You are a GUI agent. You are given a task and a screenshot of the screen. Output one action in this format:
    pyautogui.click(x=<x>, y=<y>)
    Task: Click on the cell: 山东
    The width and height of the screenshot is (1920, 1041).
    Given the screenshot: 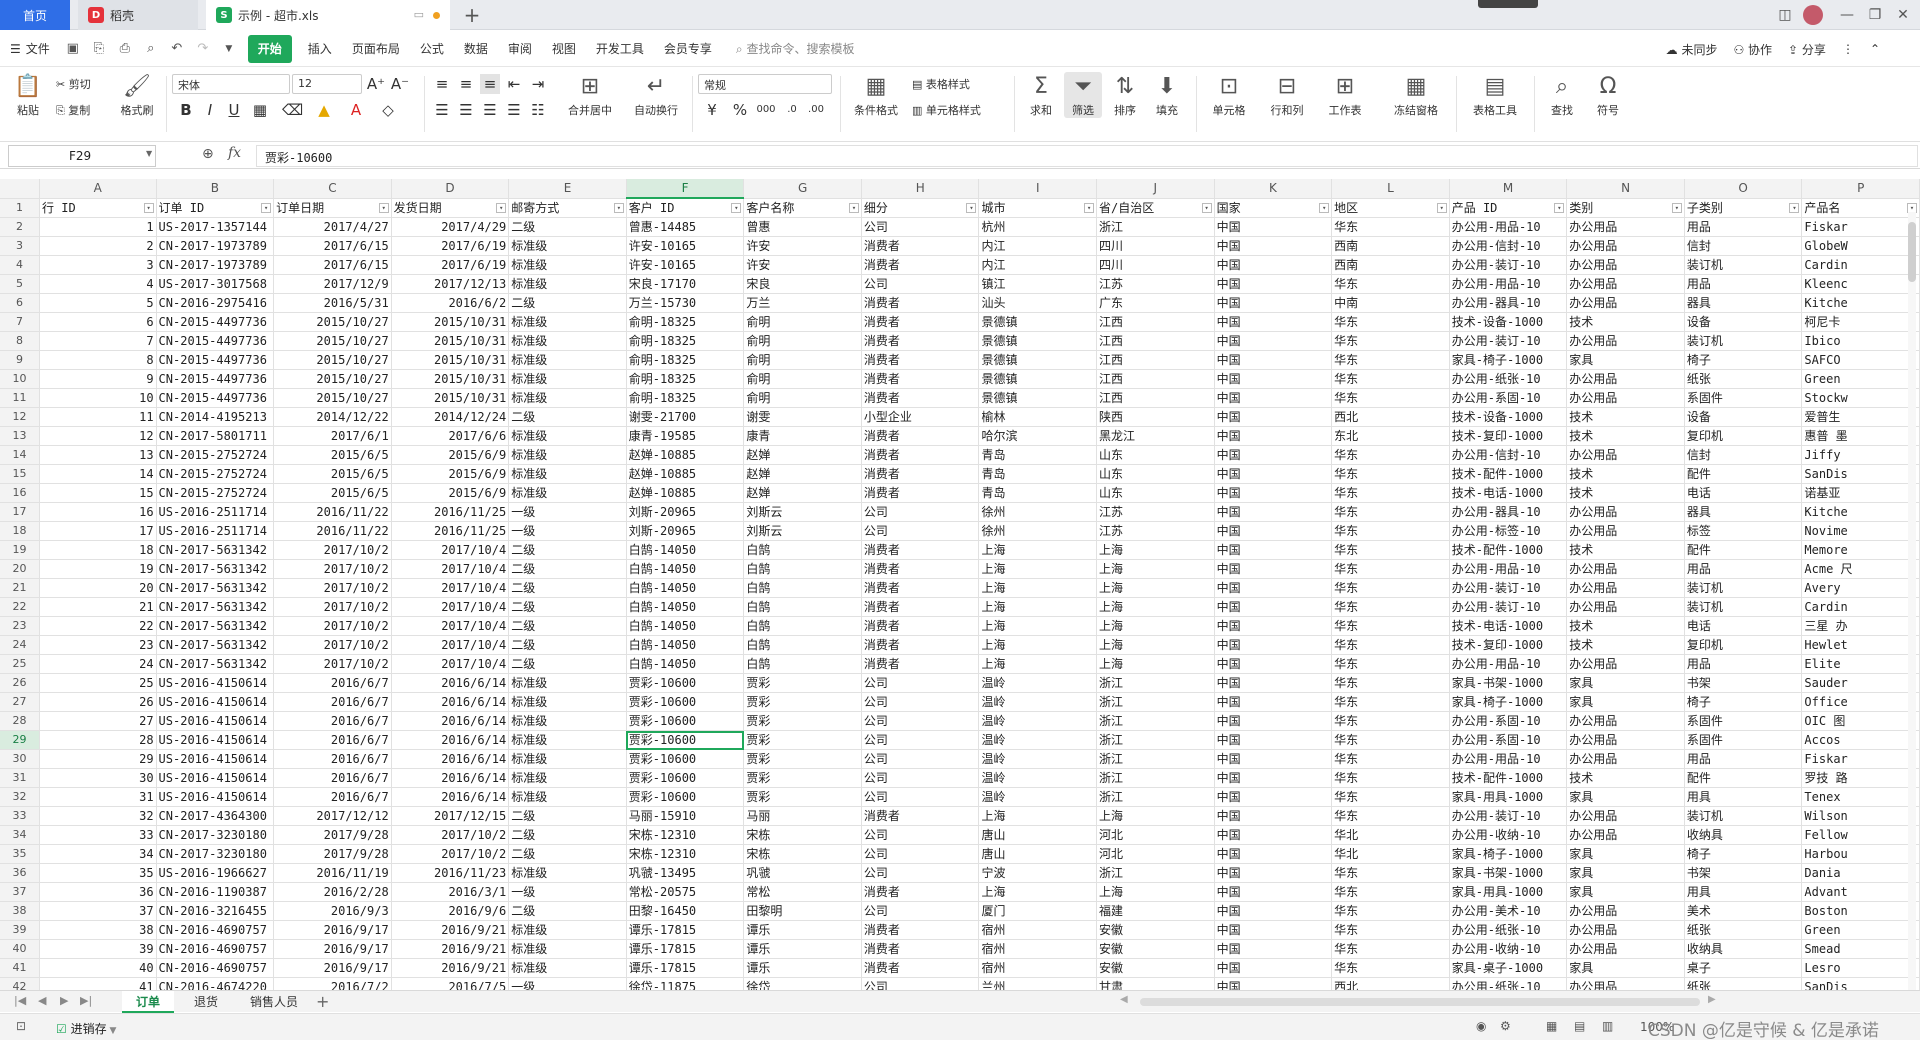 What is the action you would take?
    pyautogui.click(x=1155, y=455)
    